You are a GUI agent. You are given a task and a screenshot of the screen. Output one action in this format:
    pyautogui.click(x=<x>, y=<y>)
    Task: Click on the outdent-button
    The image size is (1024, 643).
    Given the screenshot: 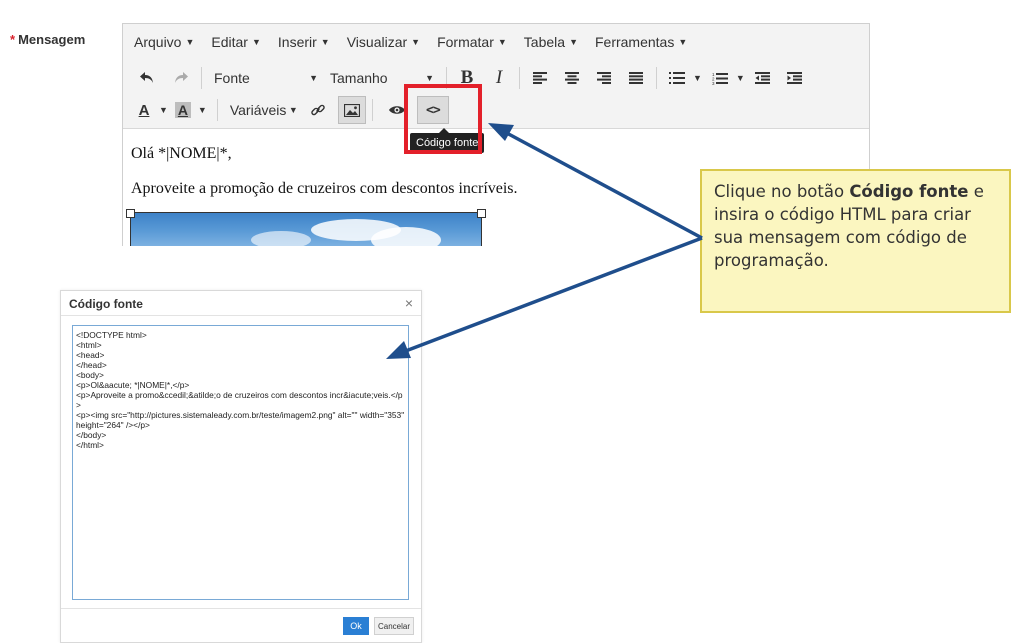 What is the action you would take?
    pyautogui.click(x=763, y=78)
    